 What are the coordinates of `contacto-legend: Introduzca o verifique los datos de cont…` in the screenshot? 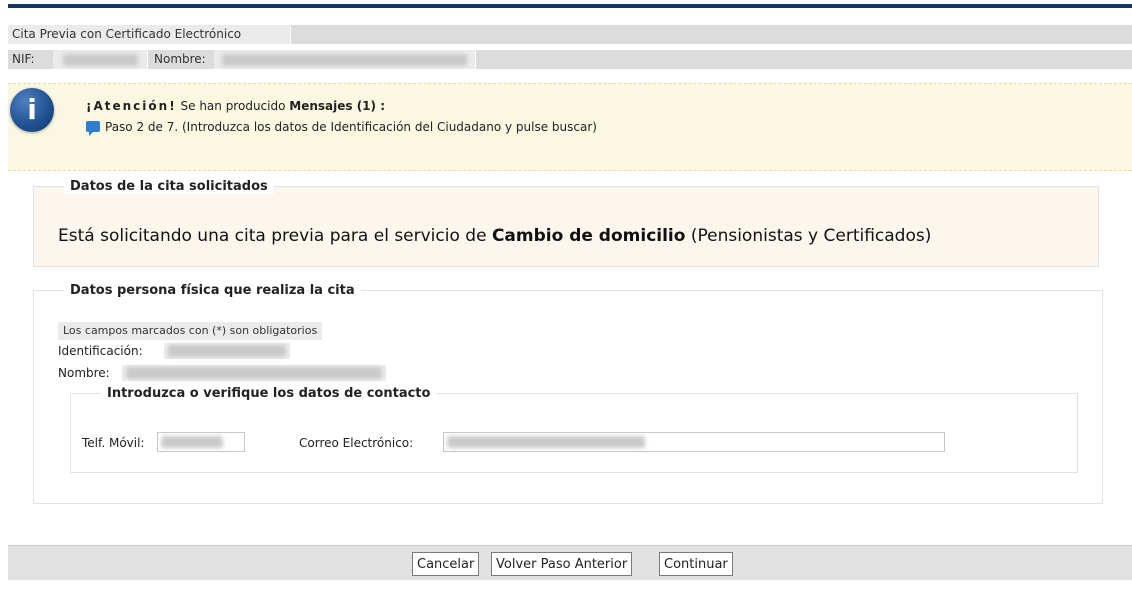 It's located at (269, 393).